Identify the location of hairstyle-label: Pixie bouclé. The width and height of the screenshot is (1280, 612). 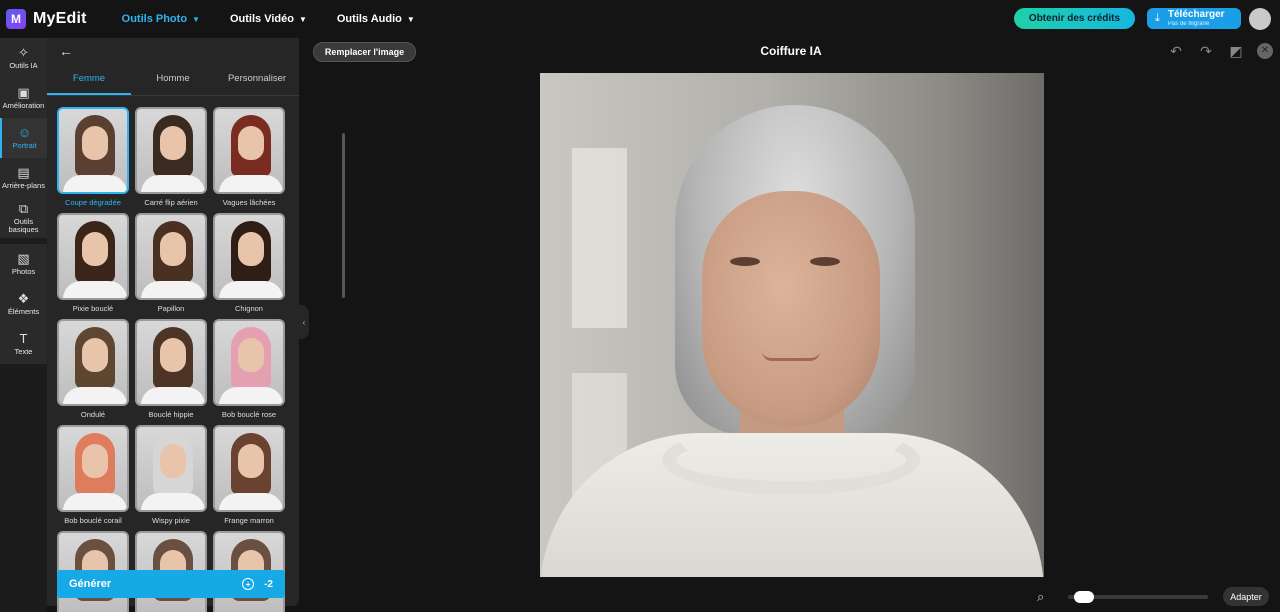
(93, 308).